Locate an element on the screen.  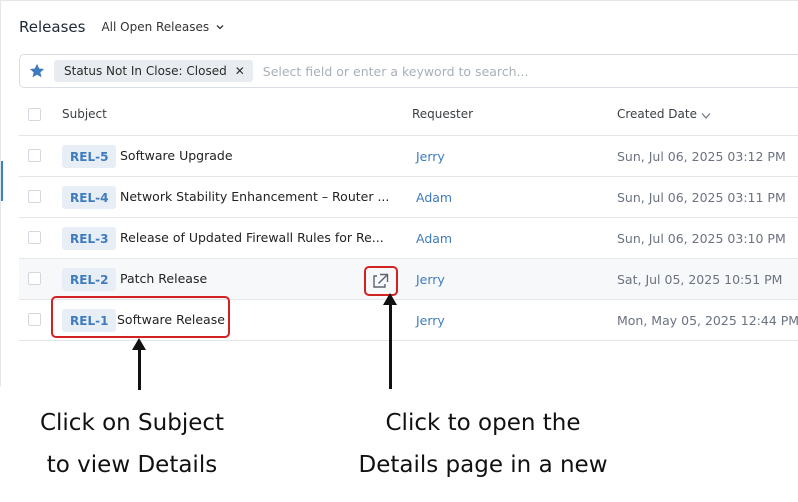
filter-bar: Status Not In Close: Closed ✕ is located at coordinates (408, 71).